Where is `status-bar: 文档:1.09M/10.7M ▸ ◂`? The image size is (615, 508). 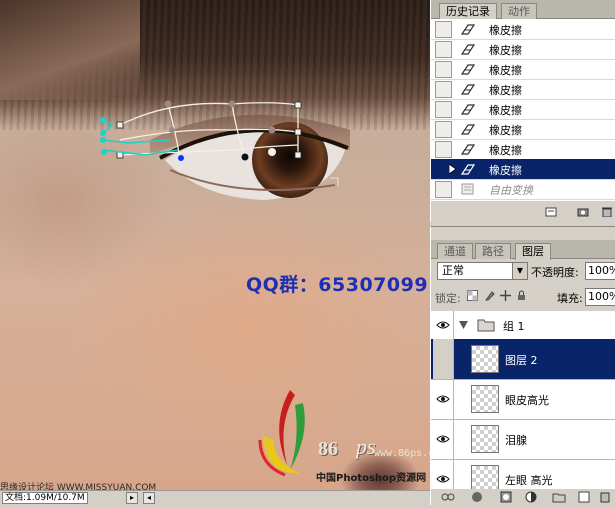 status-bar: 文档:1.09M/10.7M ▸ ◂ is located at coordinates (215, 497).